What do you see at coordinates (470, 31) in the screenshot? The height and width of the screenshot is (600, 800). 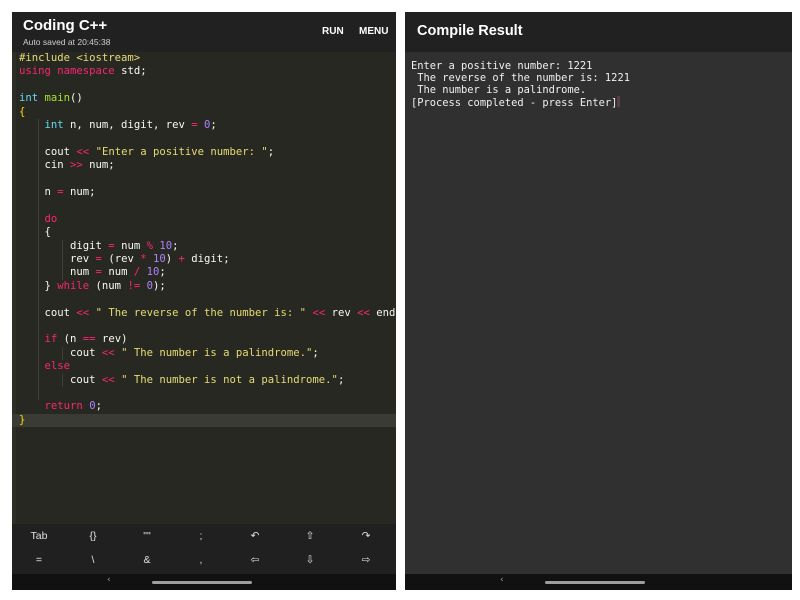 I see `result-title: Compile Result` at bounding box center [470, 31].